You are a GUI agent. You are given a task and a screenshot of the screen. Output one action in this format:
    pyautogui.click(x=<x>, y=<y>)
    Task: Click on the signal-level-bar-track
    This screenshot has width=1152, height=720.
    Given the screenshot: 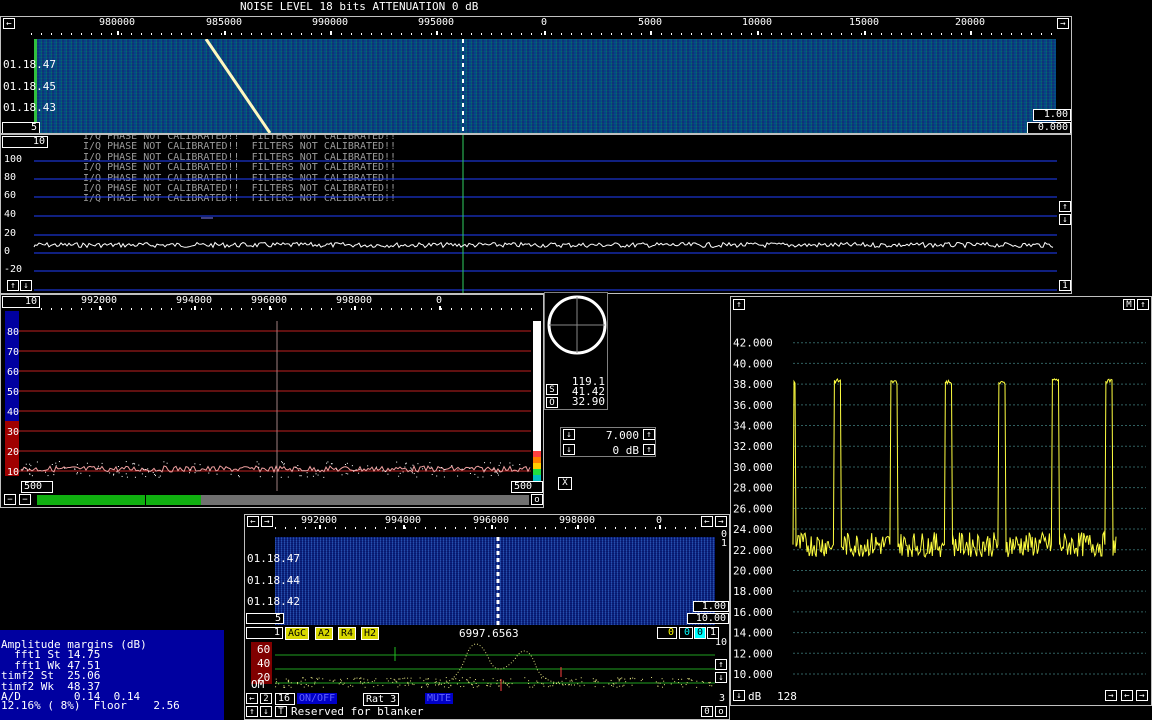 What is the action you would take?
    pyautogui.click(x=365, y=500)
    